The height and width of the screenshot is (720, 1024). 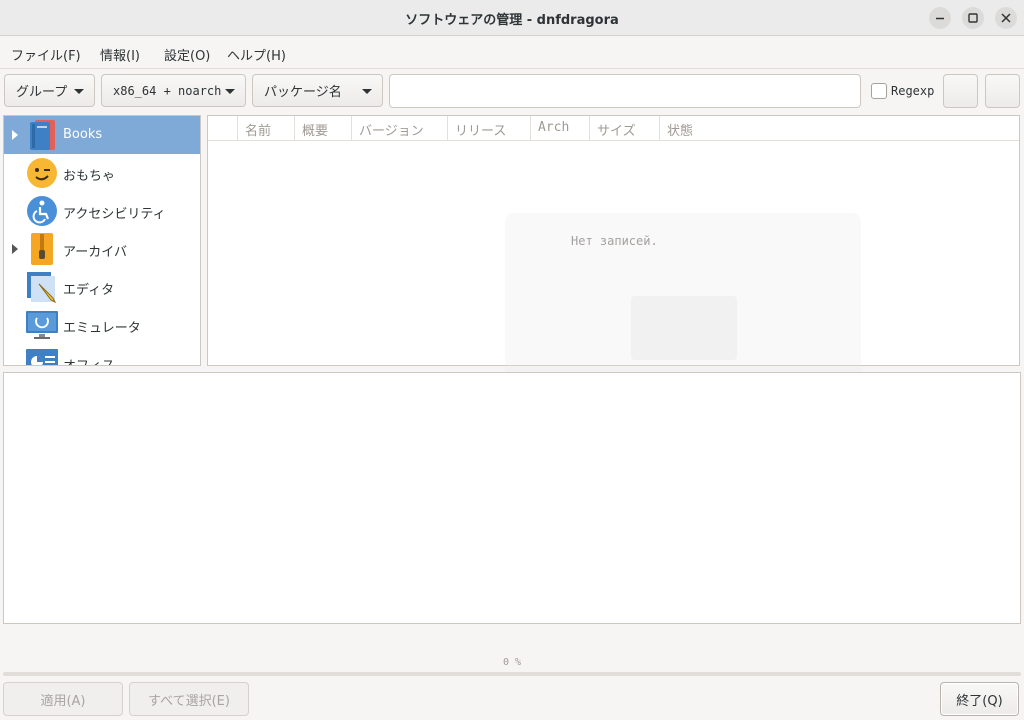 What do you see at coordinates (303, 92) in the screenshot?
I see `search-field-combo-value: パッケージ名` at bounding box center [303, 92].